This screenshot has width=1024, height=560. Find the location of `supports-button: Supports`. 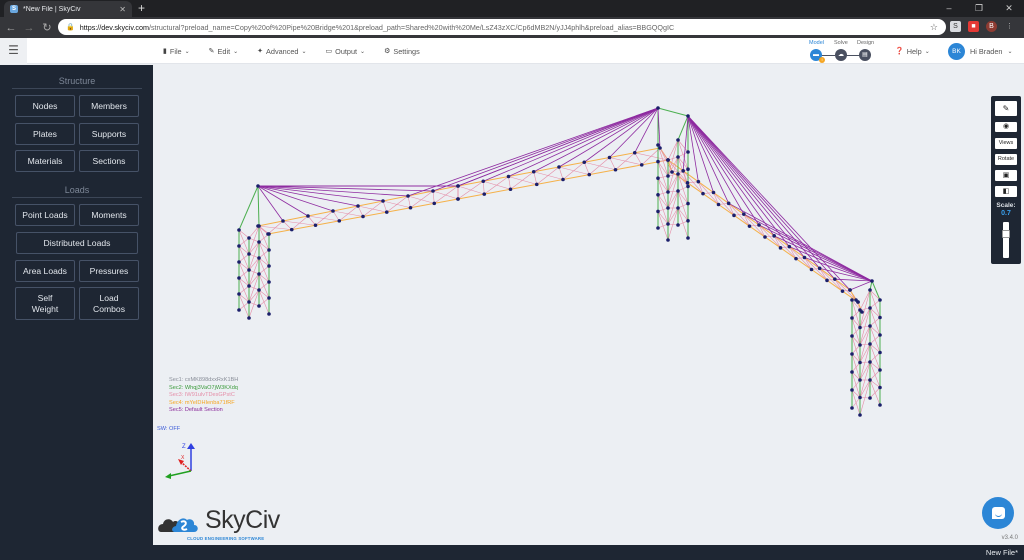

supports-button: Supports is located at coordinates (109, 134).